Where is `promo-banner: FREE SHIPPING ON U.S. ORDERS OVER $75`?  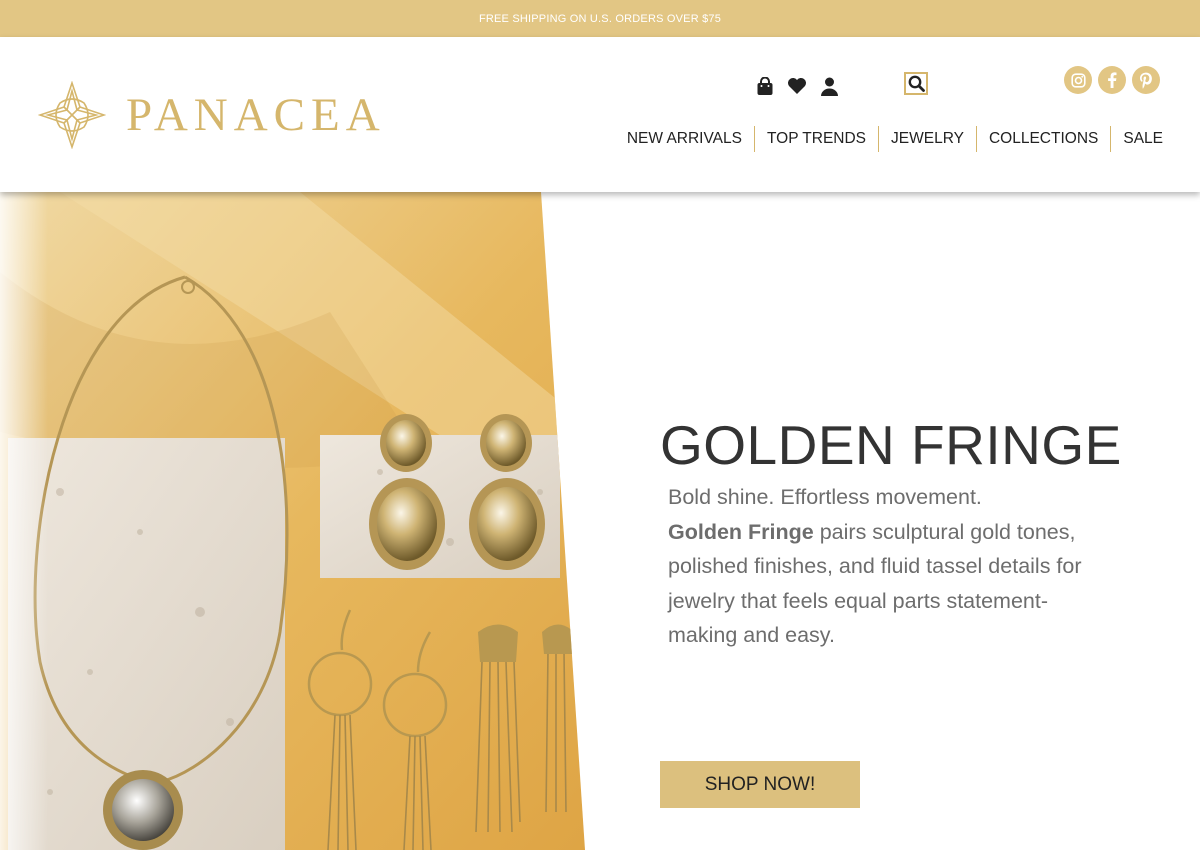
promo-banner: FREE SHIPPING ON U.S. ORDERS OVER $75 is located at coordinates (600, 18).